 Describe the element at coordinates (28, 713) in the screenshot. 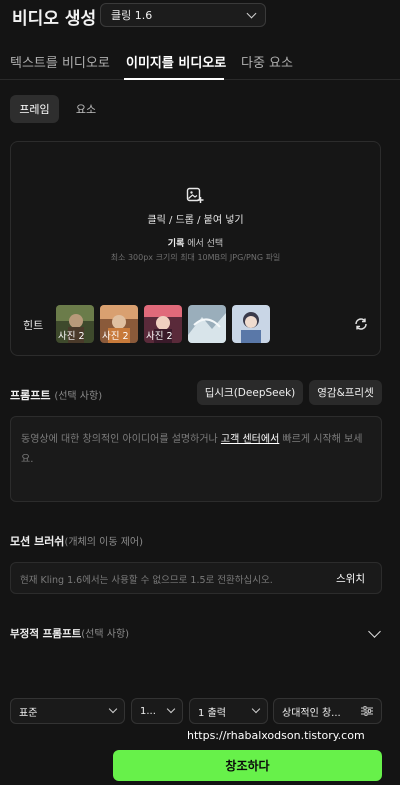

I see `mode-select-value: 표준` at that location.